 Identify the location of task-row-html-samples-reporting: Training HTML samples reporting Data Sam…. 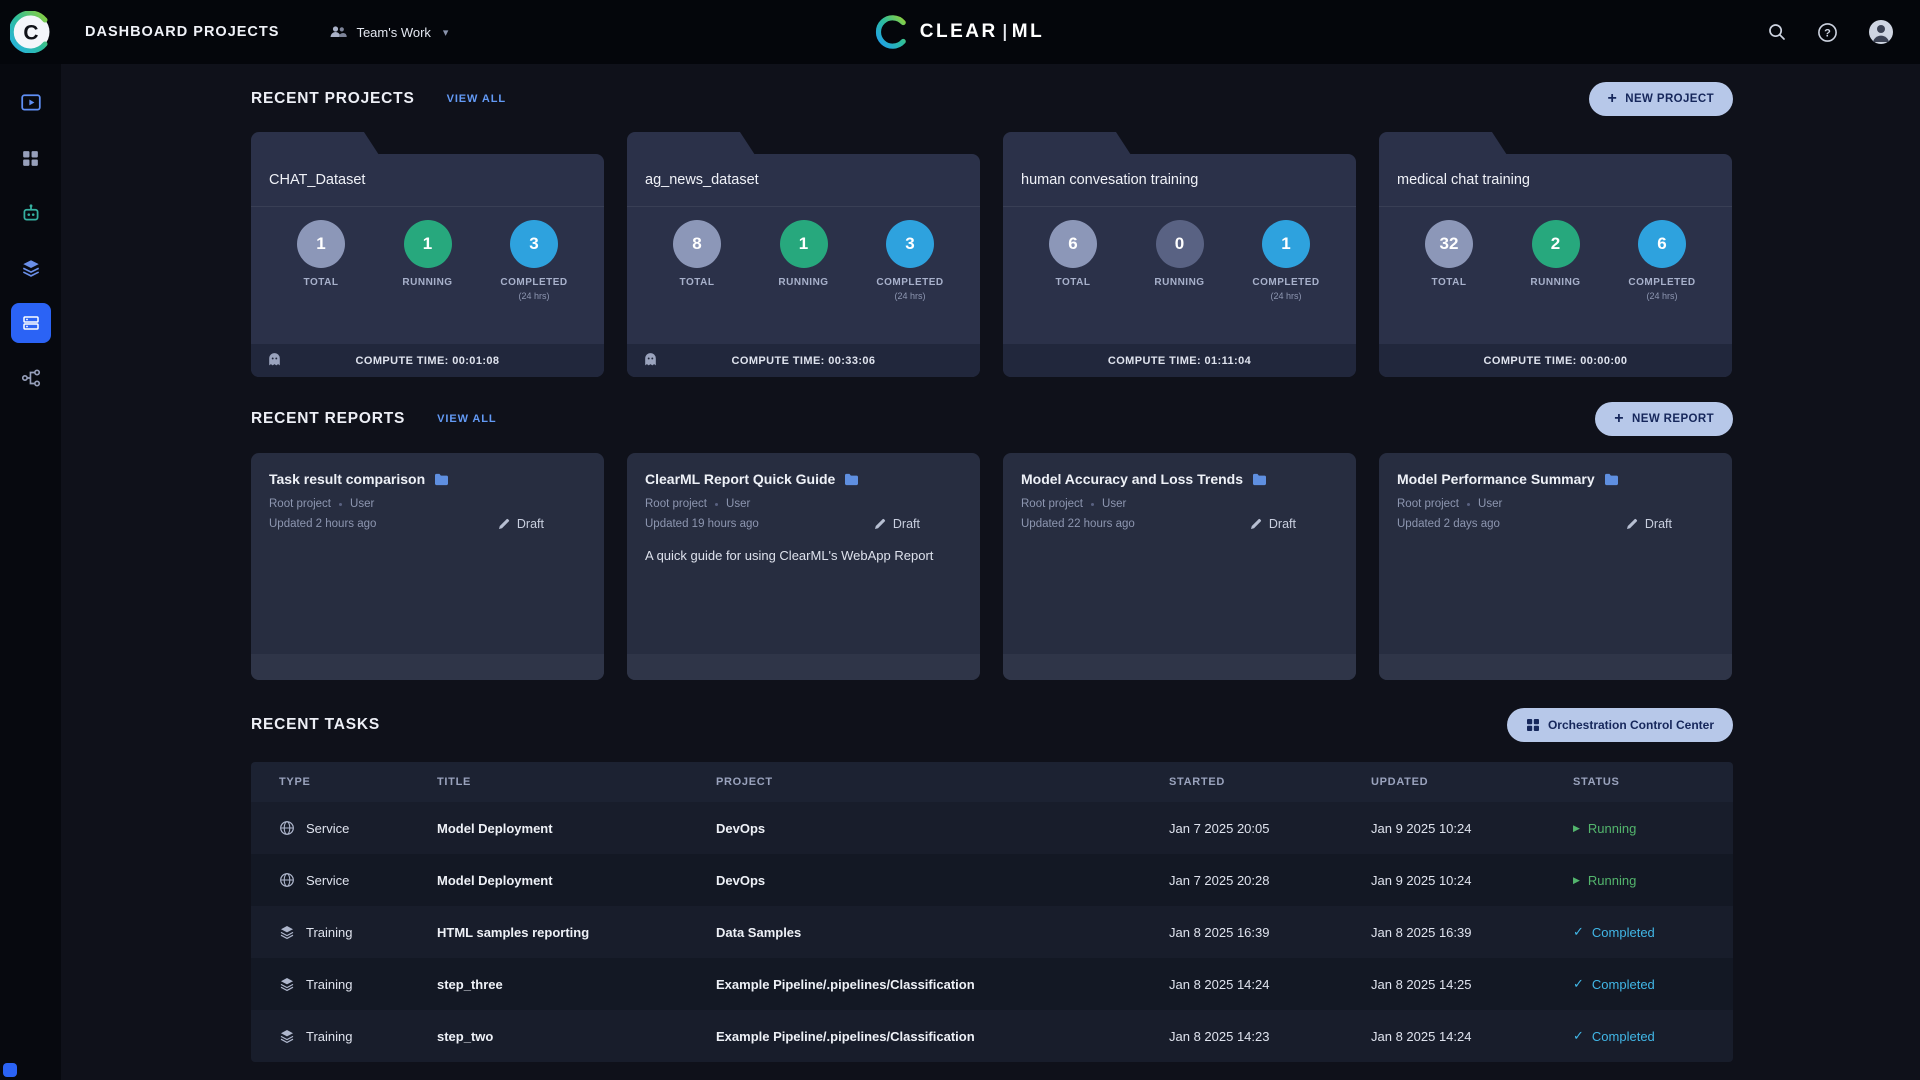
(992, 932).